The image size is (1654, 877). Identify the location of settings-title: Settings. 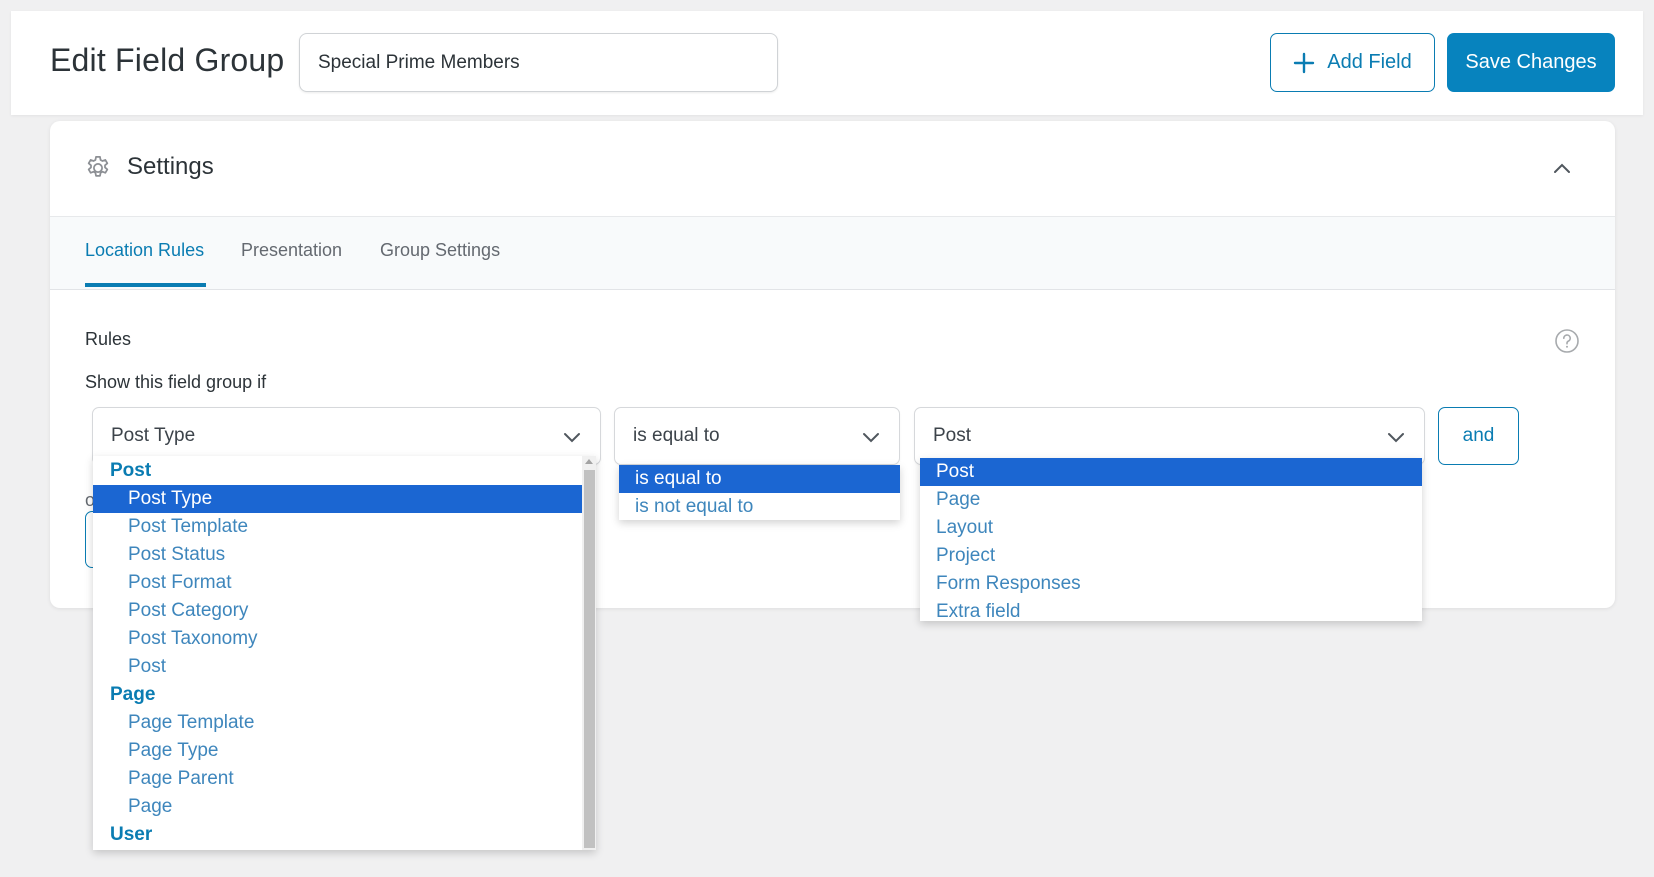
(170, 166).